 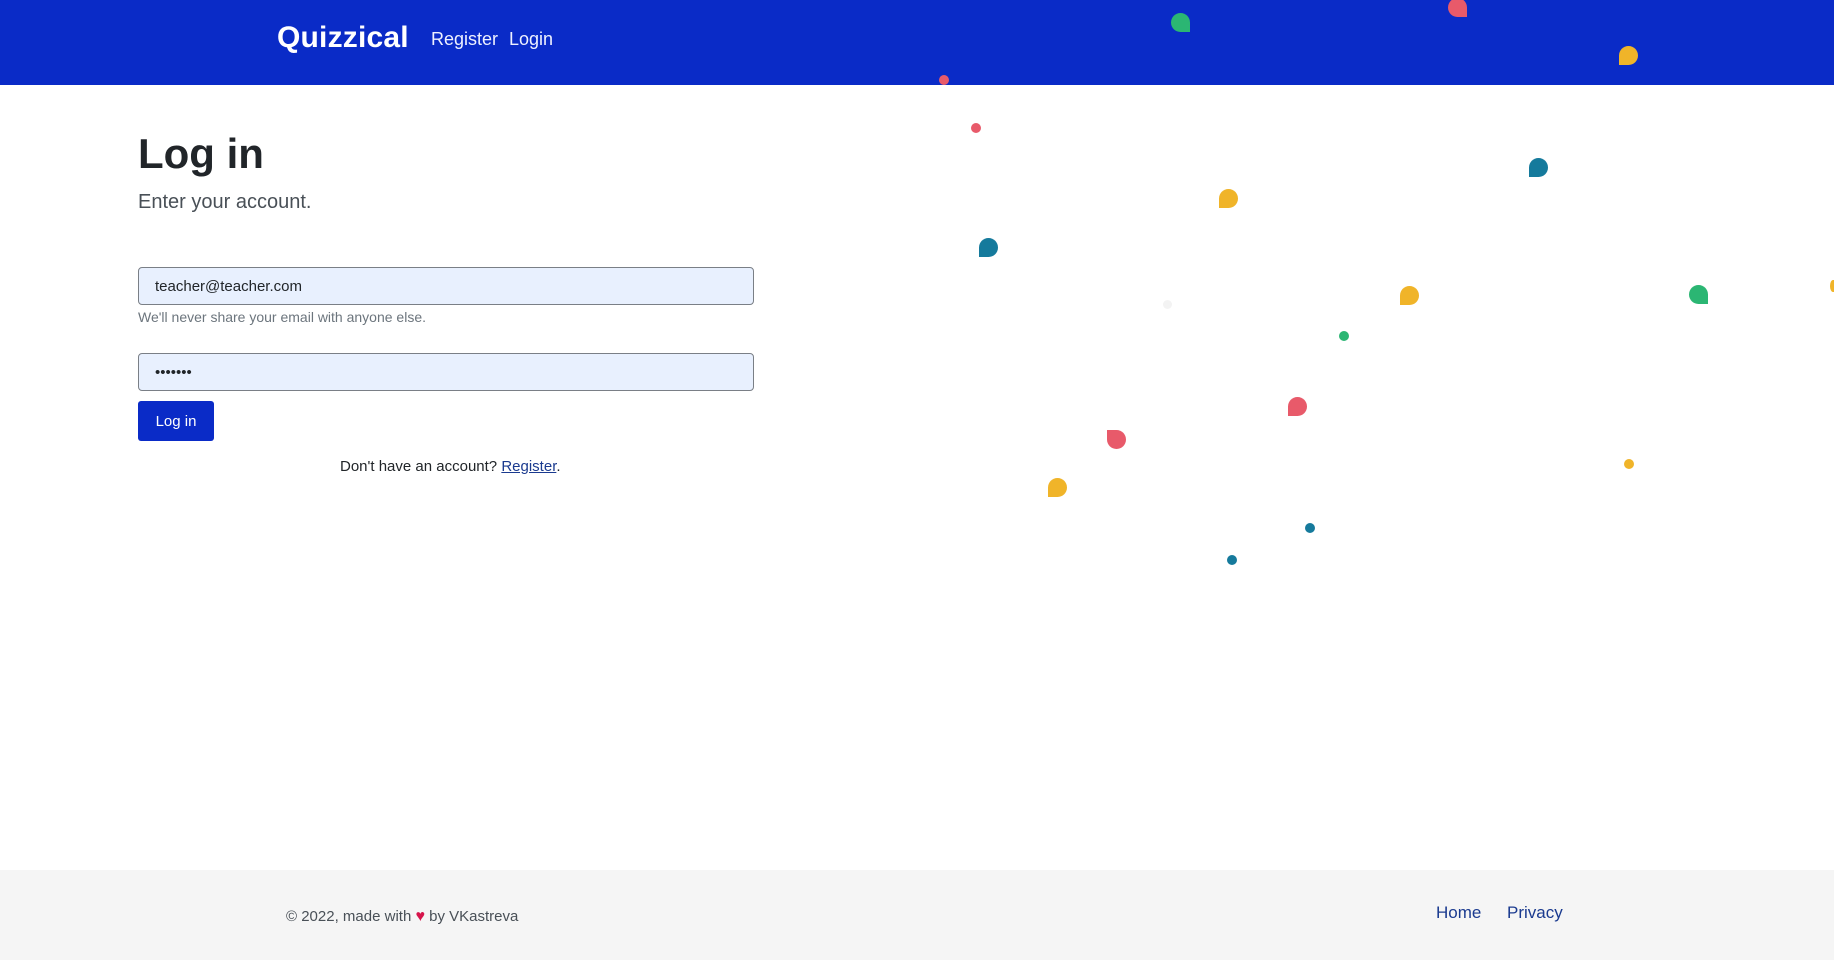 I want to click on page-subtitle: Enter your account., so click(x=225, y=202).